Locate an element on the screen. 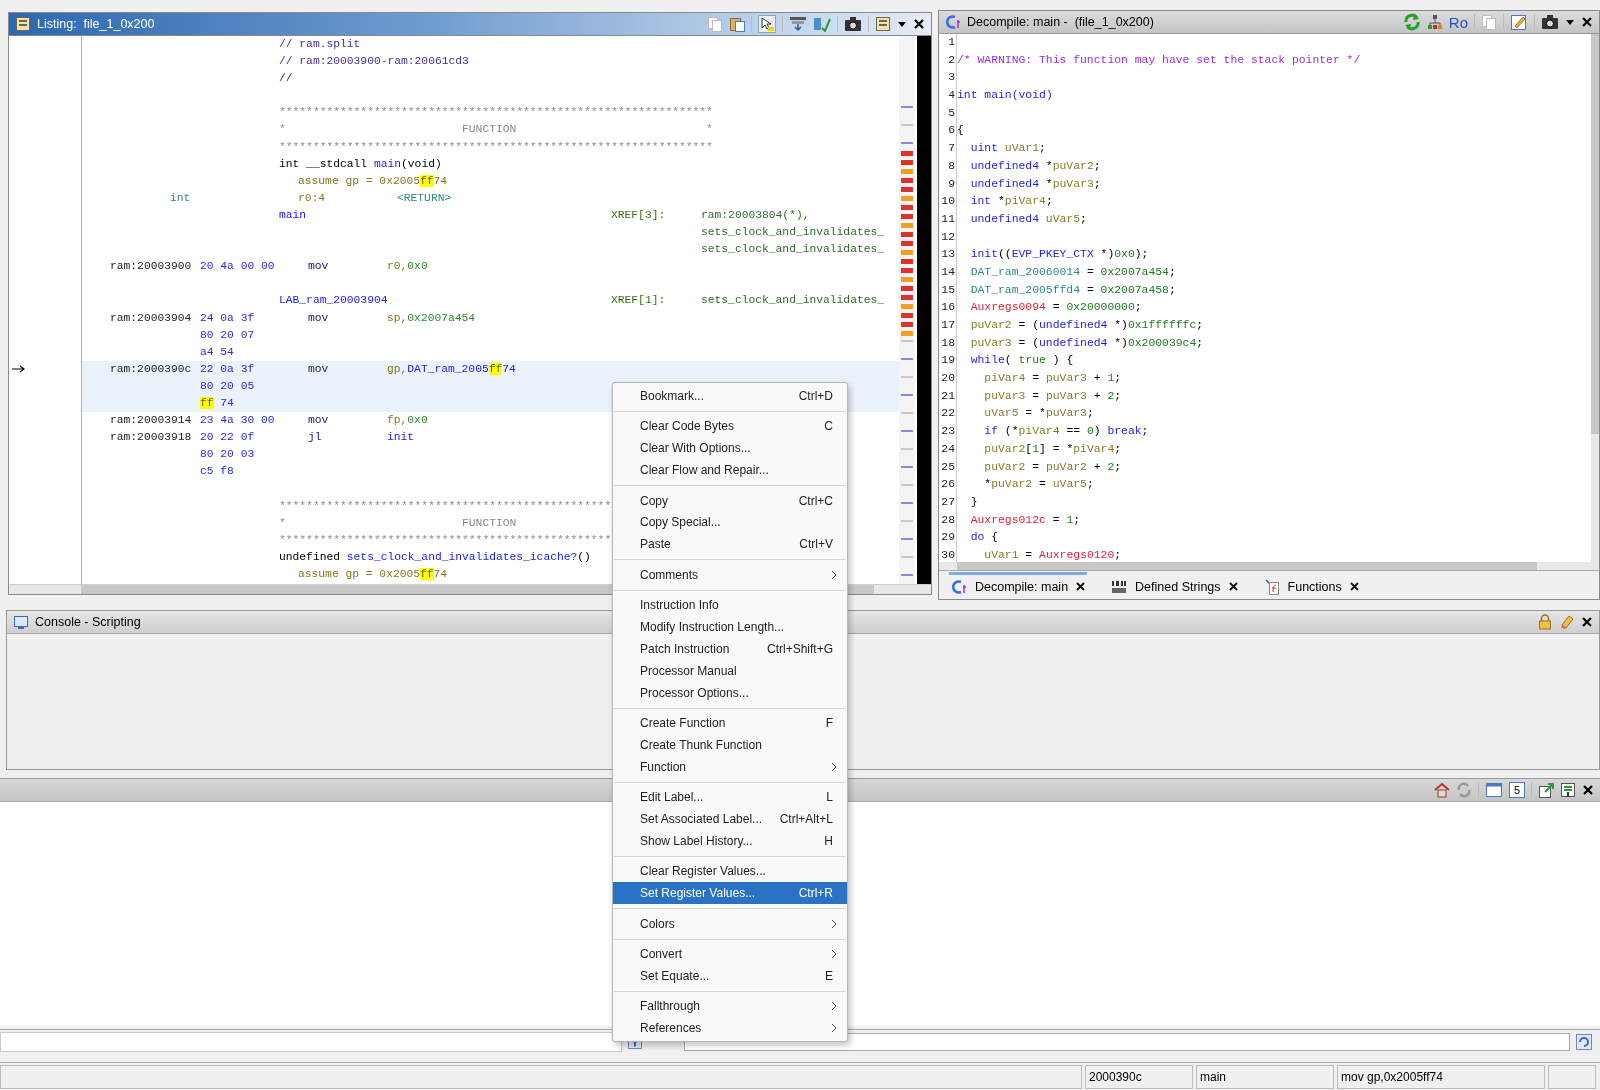  code-line: puVar2 = (undefined4 *)0x1ffffffc; is located at coordinates (1086, 325).